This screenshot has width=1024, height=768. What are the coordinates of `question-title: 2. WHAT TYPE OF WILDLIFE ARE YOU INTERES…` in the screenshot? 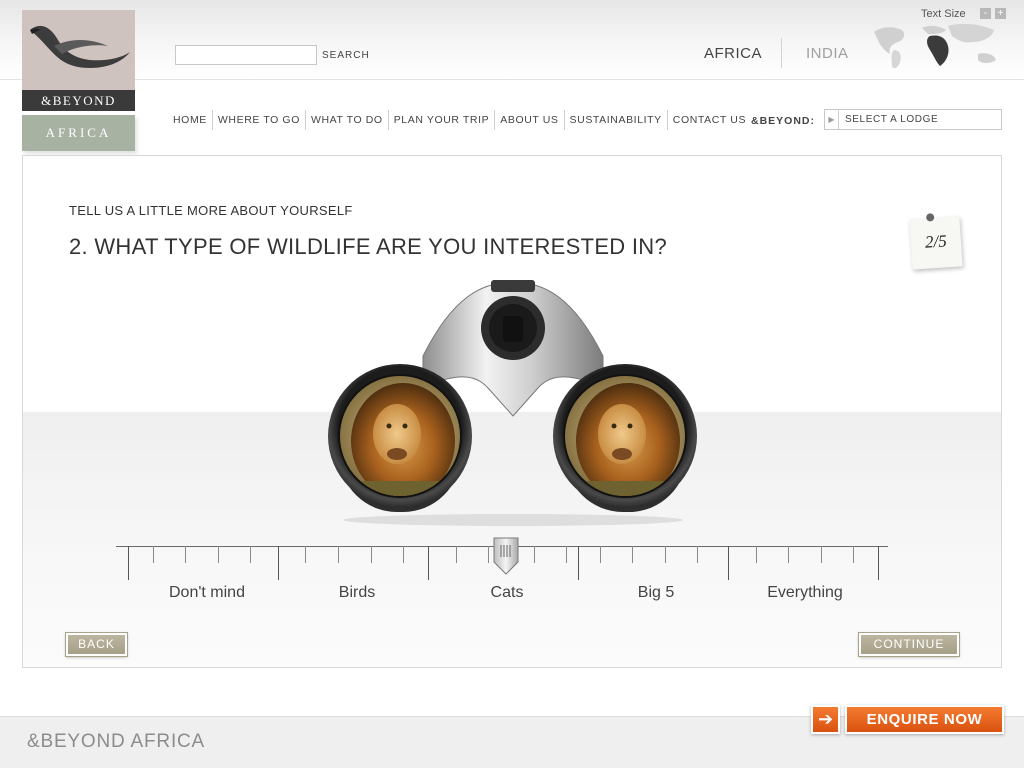 It's located at (368, 246).